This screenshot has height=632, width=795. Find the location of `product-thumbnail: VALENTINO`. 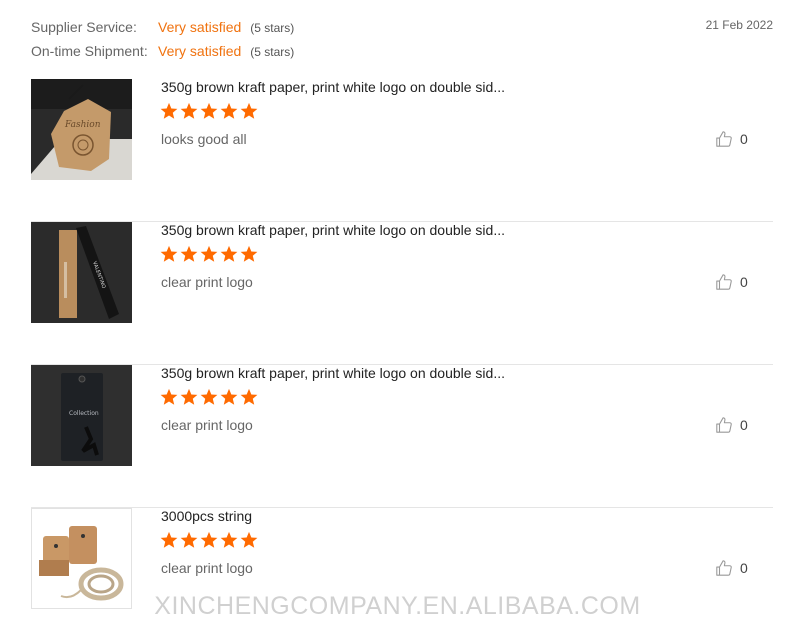

product-thumbnail: VALENTINO is located at coordinates (81, 272).